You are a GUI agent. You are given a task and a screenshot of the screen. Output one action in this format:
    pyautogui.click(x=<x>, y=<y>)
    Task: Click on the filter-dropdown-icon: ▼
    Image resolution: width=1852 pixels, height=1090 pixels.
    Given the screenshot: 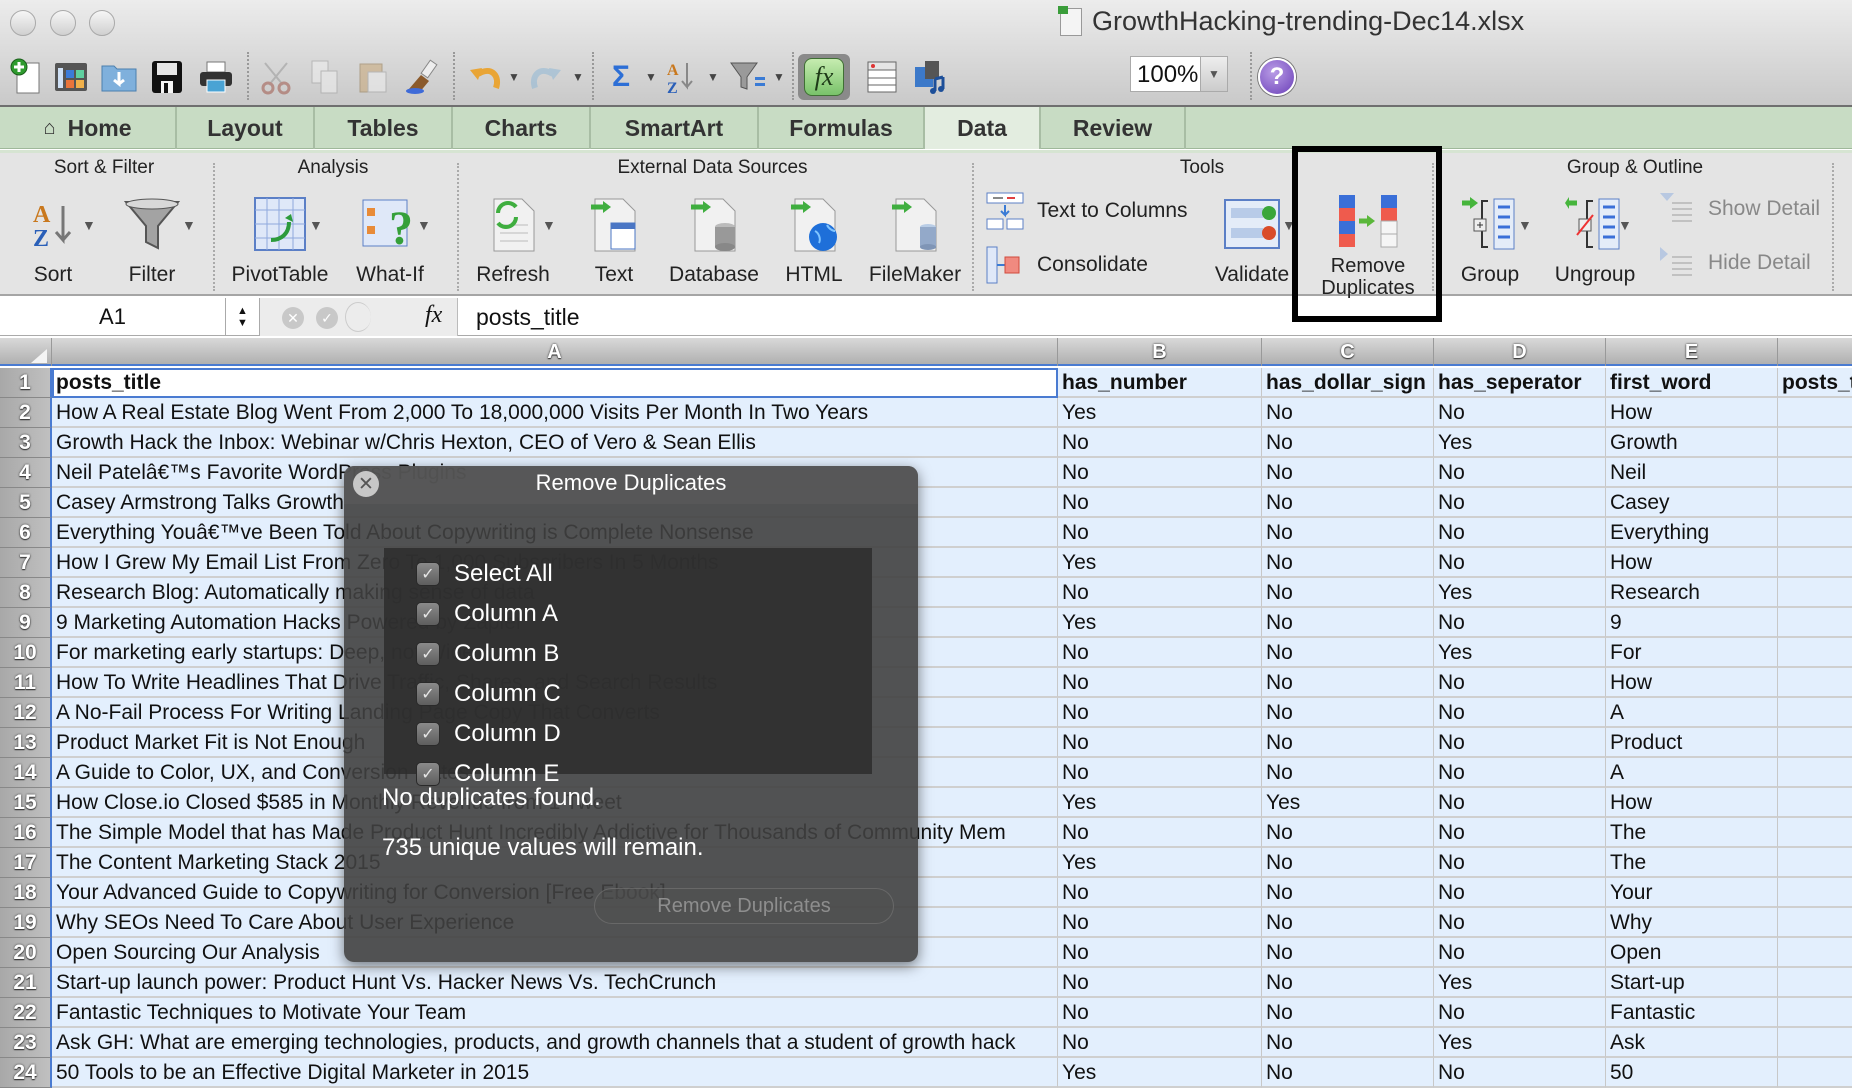 What is the action you would take?
    pyautogui.click(x=779, y=77)
    